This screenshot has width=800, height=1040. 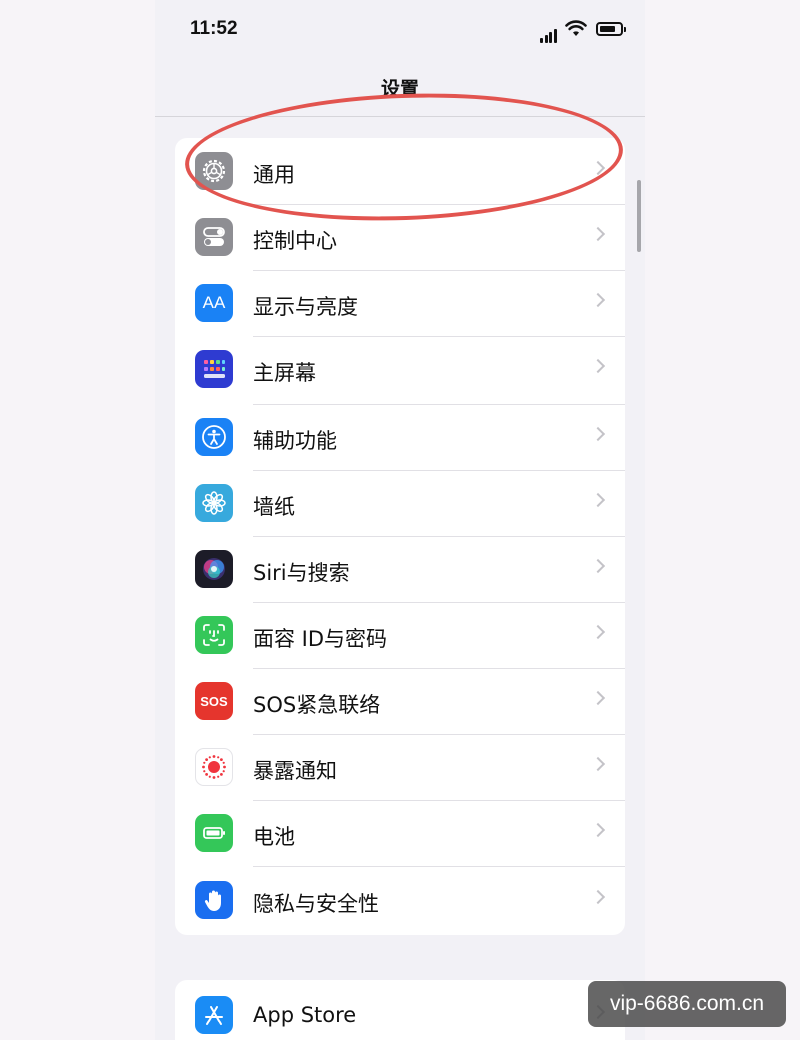 I want to click on settings-row-accessibility: 辅助功能, so click(x=400, y=437).